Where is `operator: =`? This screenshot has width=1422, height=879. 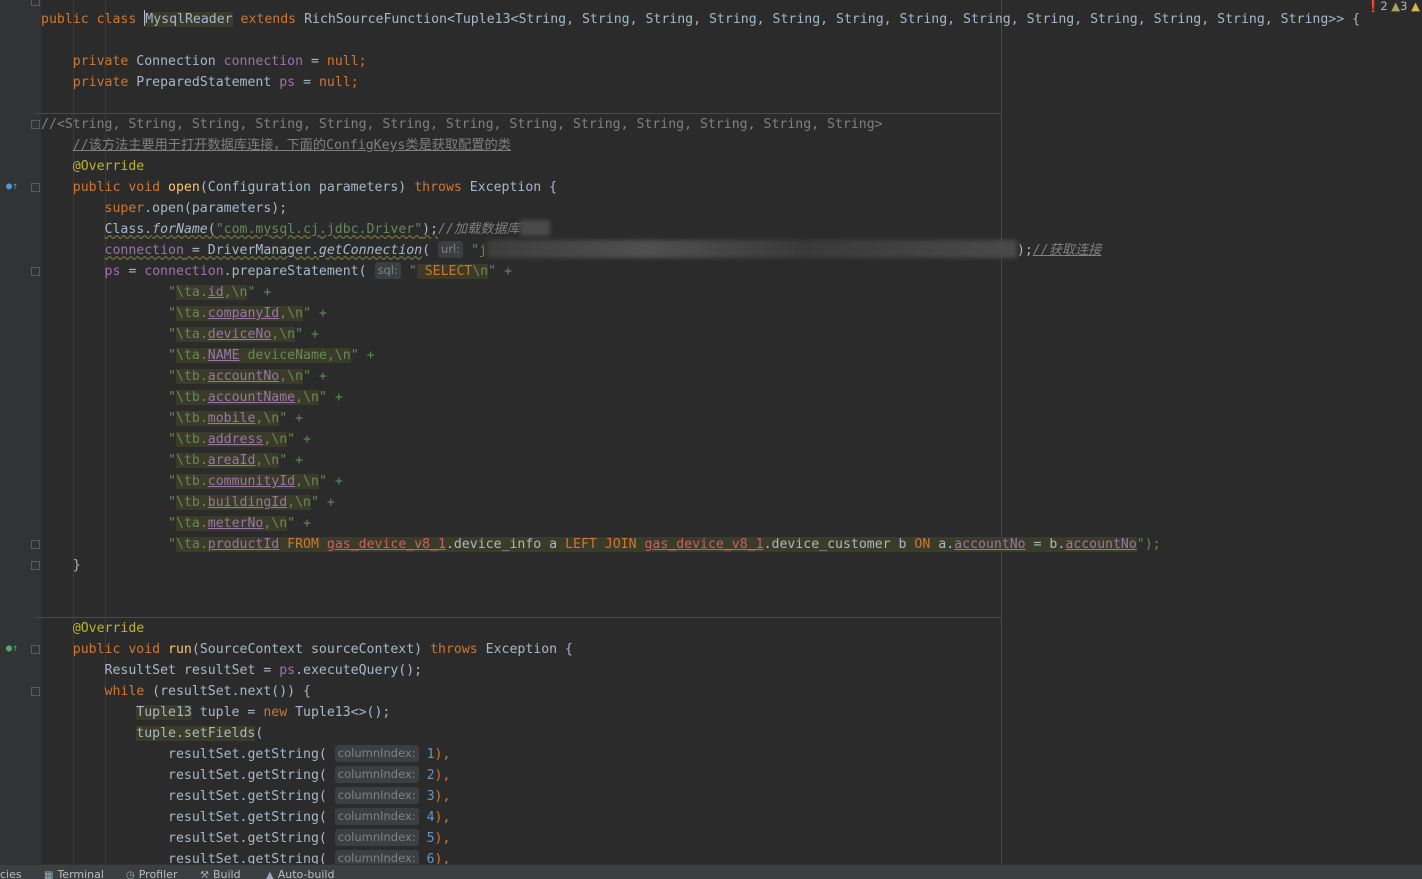 operator: = is located at coordinates (132, 271).